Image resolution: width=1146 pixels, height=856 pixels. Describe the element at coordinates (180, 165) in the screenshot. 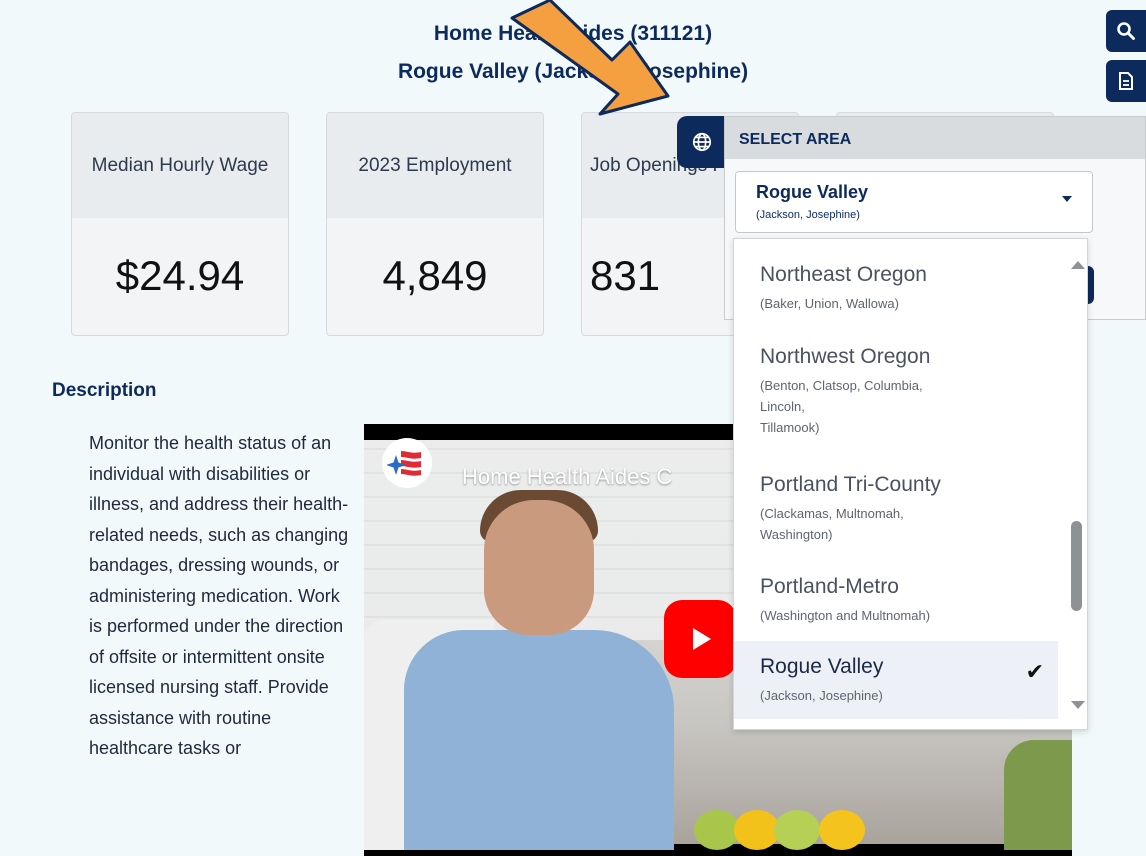

I see `stat-card-label: Median Hourly Wage` at that location.